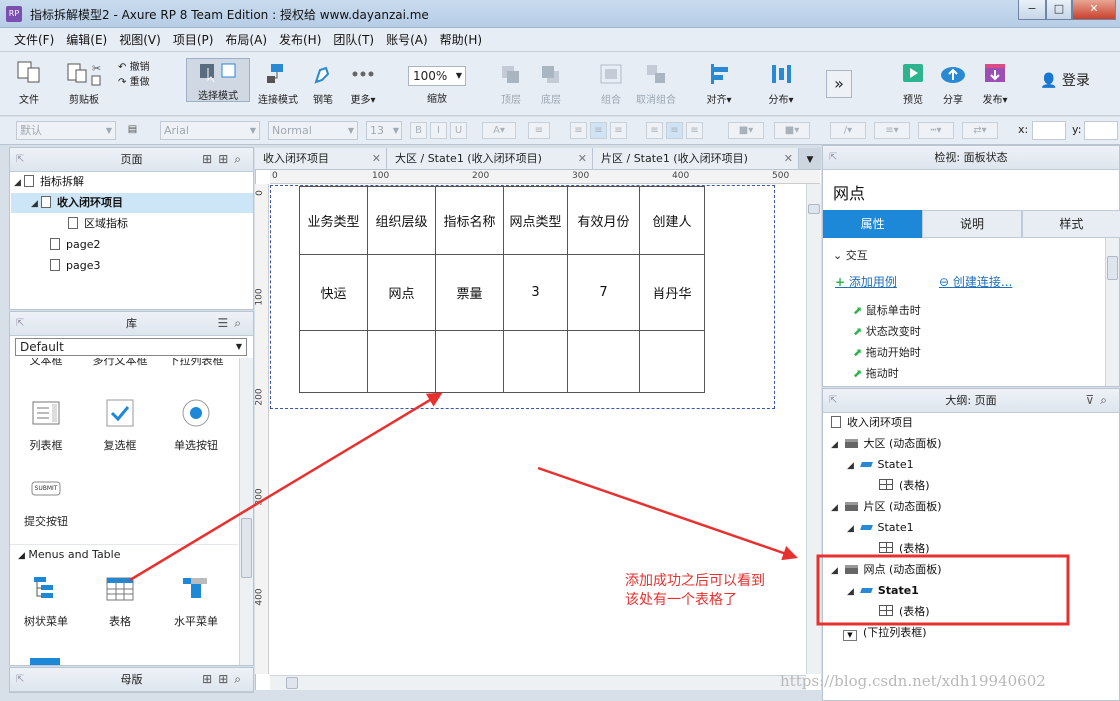 The height and width of the screenshot is (701, 1120). I want to click on annotation-arrow-to-outline, so click(667, 513).